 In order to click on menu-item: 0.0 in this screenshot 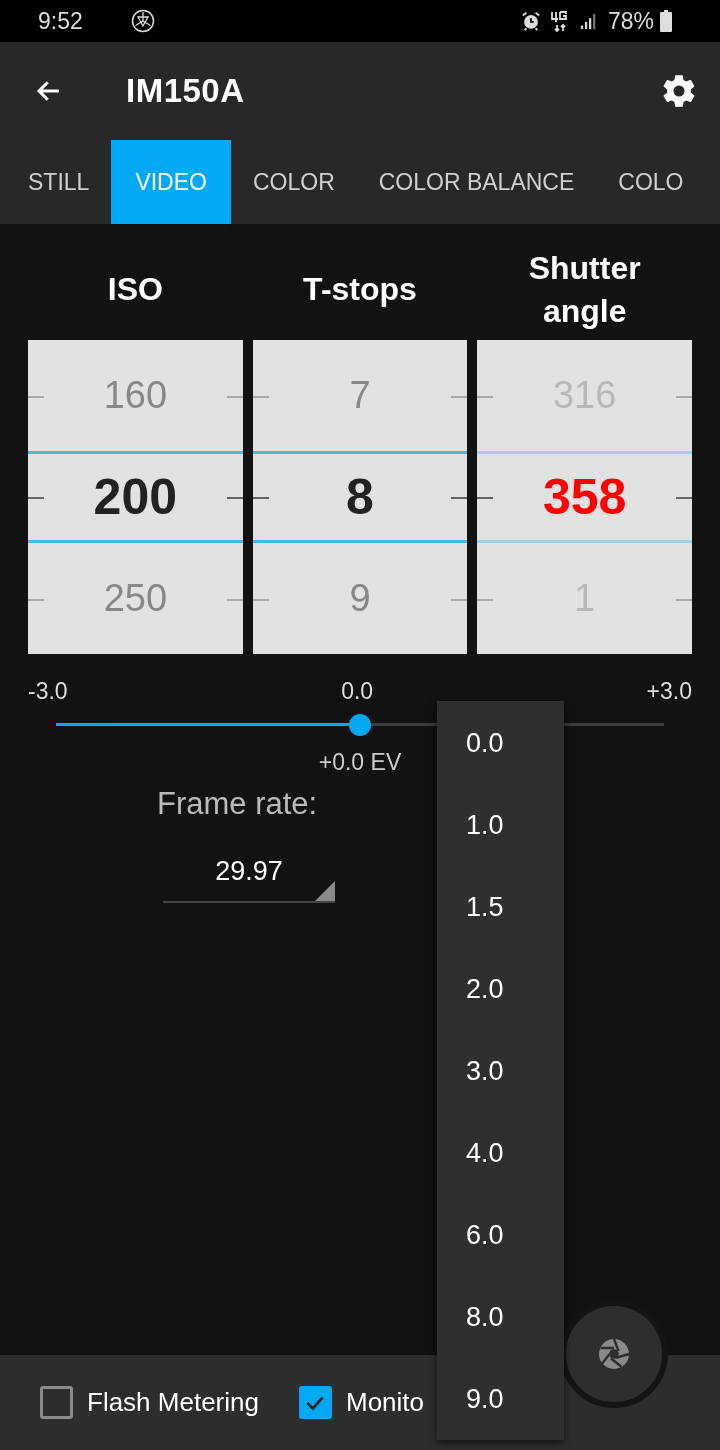, I will do `click(500, 743)`.